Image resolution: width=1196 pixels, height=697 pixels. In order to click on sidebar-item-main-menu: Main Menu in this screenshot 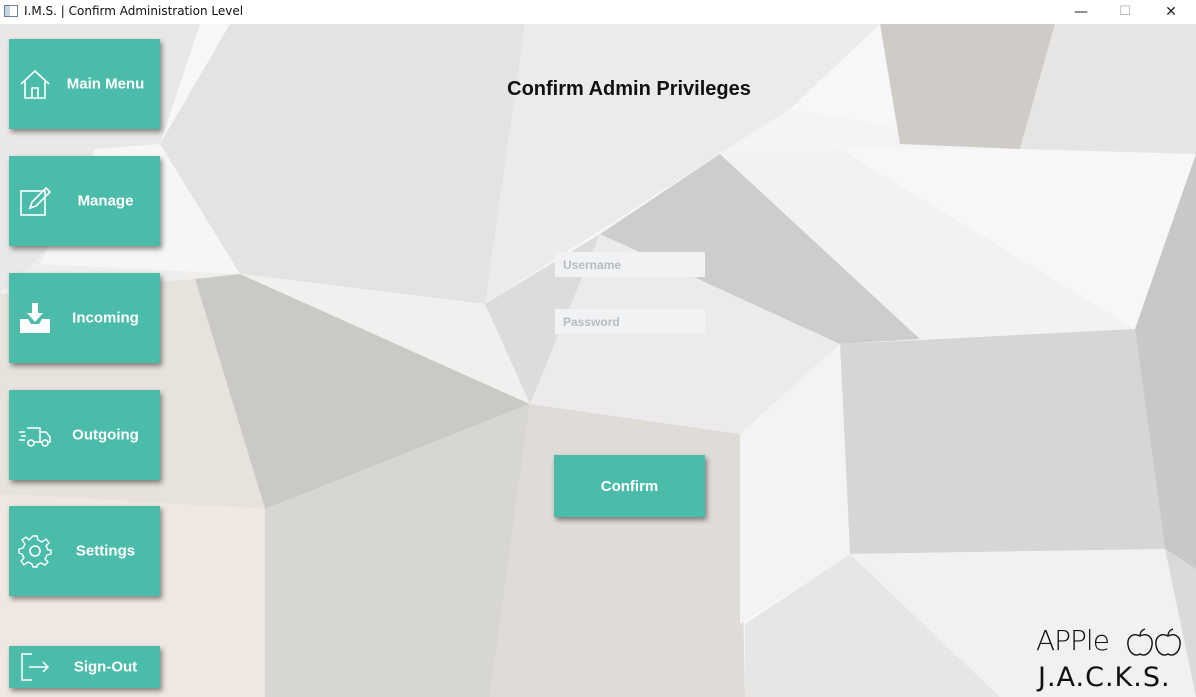, I will do `click(84, 84)`.